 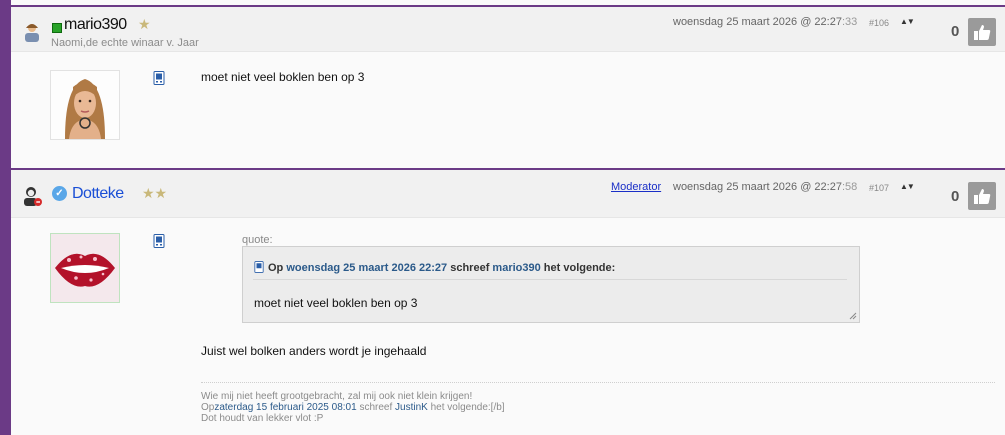 What do you see at coordinates (59, 193) in the screenshot?
I see `verified-check-icon: ✓` at bounding box center [59, 193].